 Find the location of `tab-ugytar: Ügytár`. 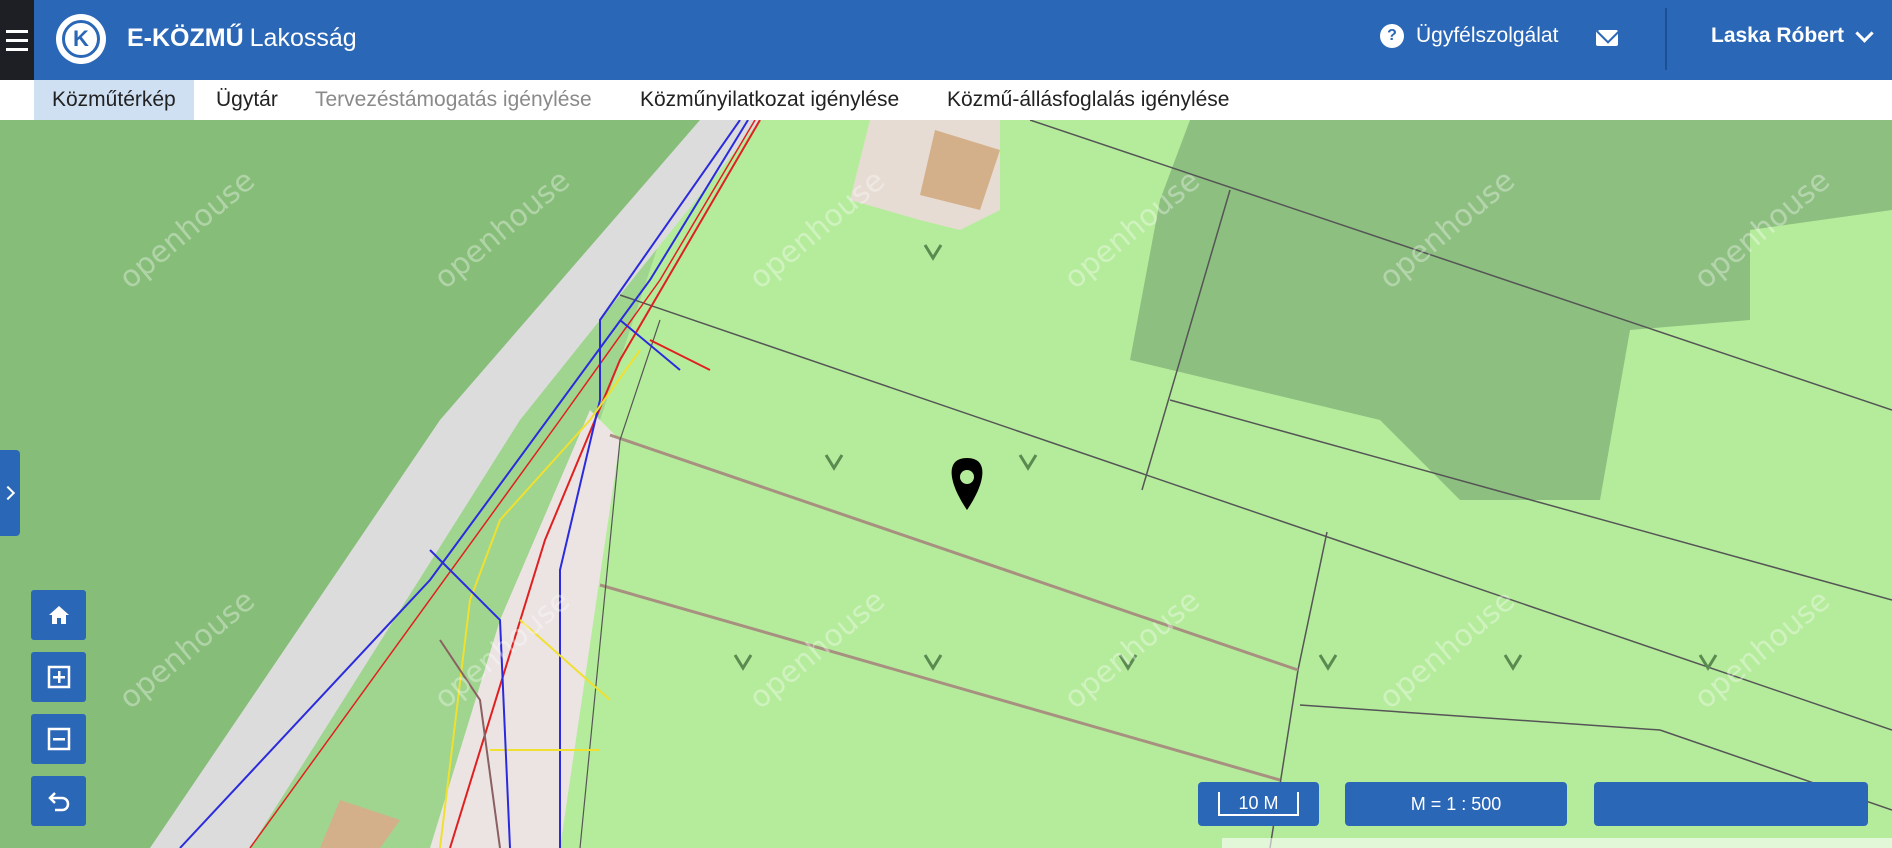

tab-ugytar: Ügytár is located at coordinates (247, 100).